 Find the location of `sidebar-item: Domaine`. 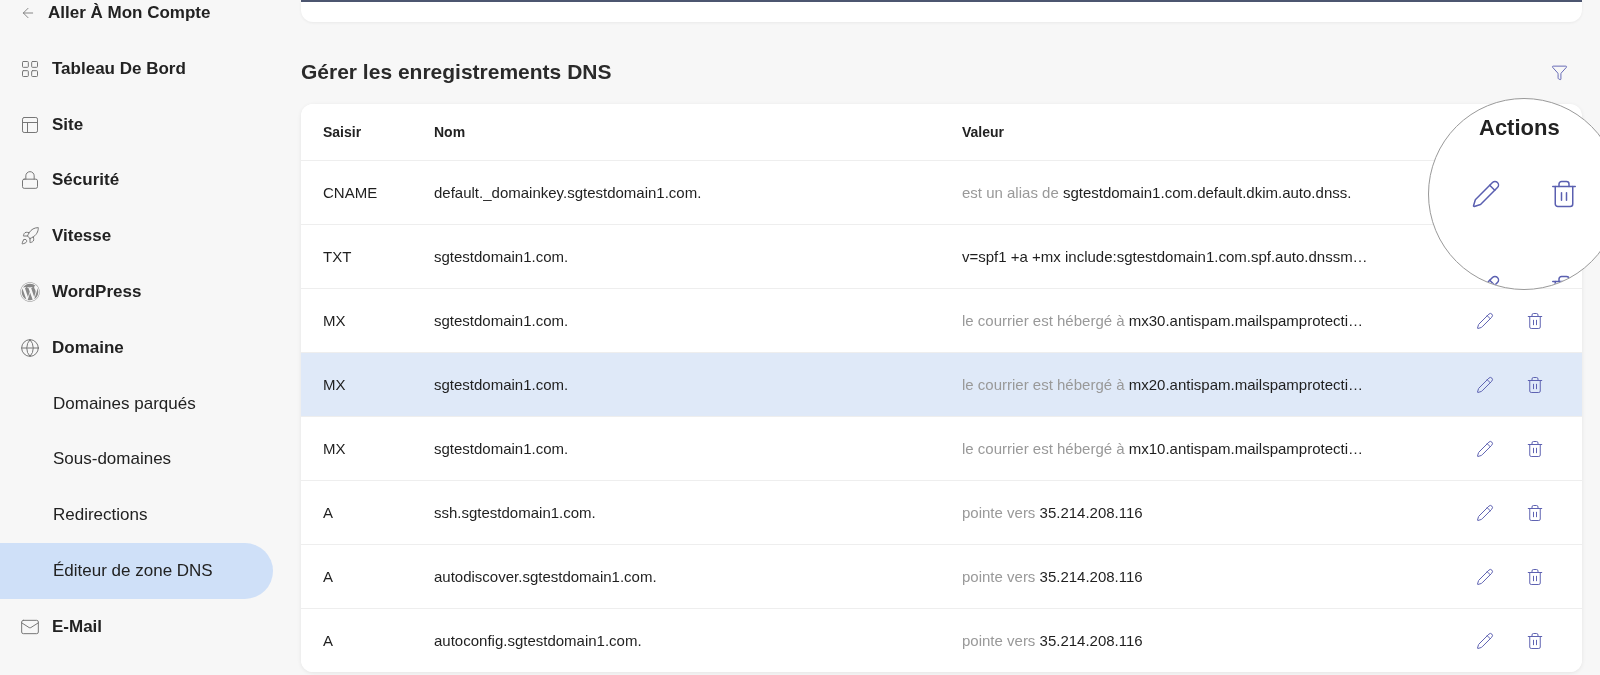

sidebar-item: Domaine is located at coordinates (136, 348).